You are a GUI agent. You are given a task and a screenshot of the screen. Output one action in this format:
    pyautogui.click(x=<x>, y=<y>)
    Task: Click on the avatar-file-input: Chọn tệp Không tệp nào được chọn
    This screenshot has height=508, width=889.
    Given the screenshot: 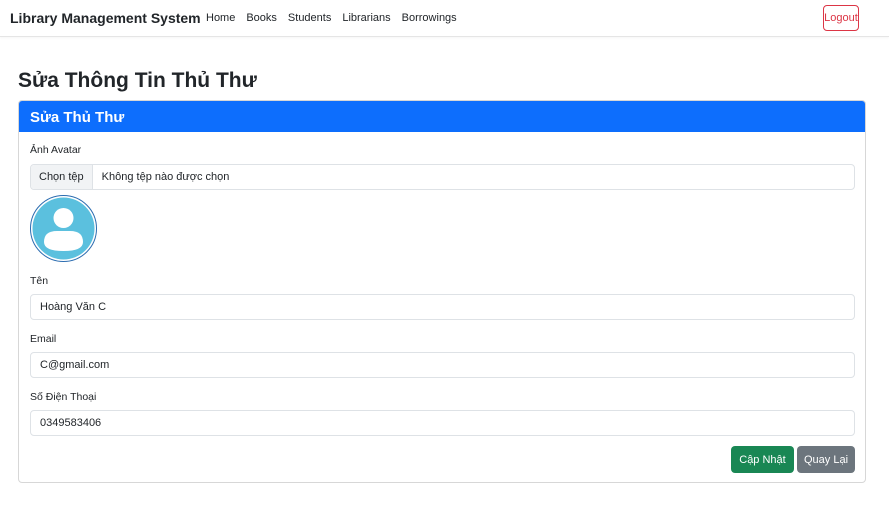 What is the action you would take?
    pyautogui.click(x=442, y=177)
    